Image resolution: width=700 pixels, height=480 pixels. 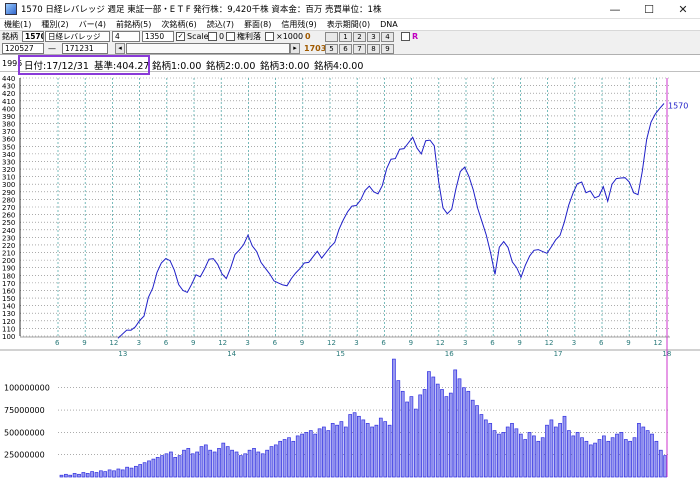 What do you see at coordinates (269, 36) in the screenshot?
I see `x1000-checkbox` at bounding box center [269, 36].